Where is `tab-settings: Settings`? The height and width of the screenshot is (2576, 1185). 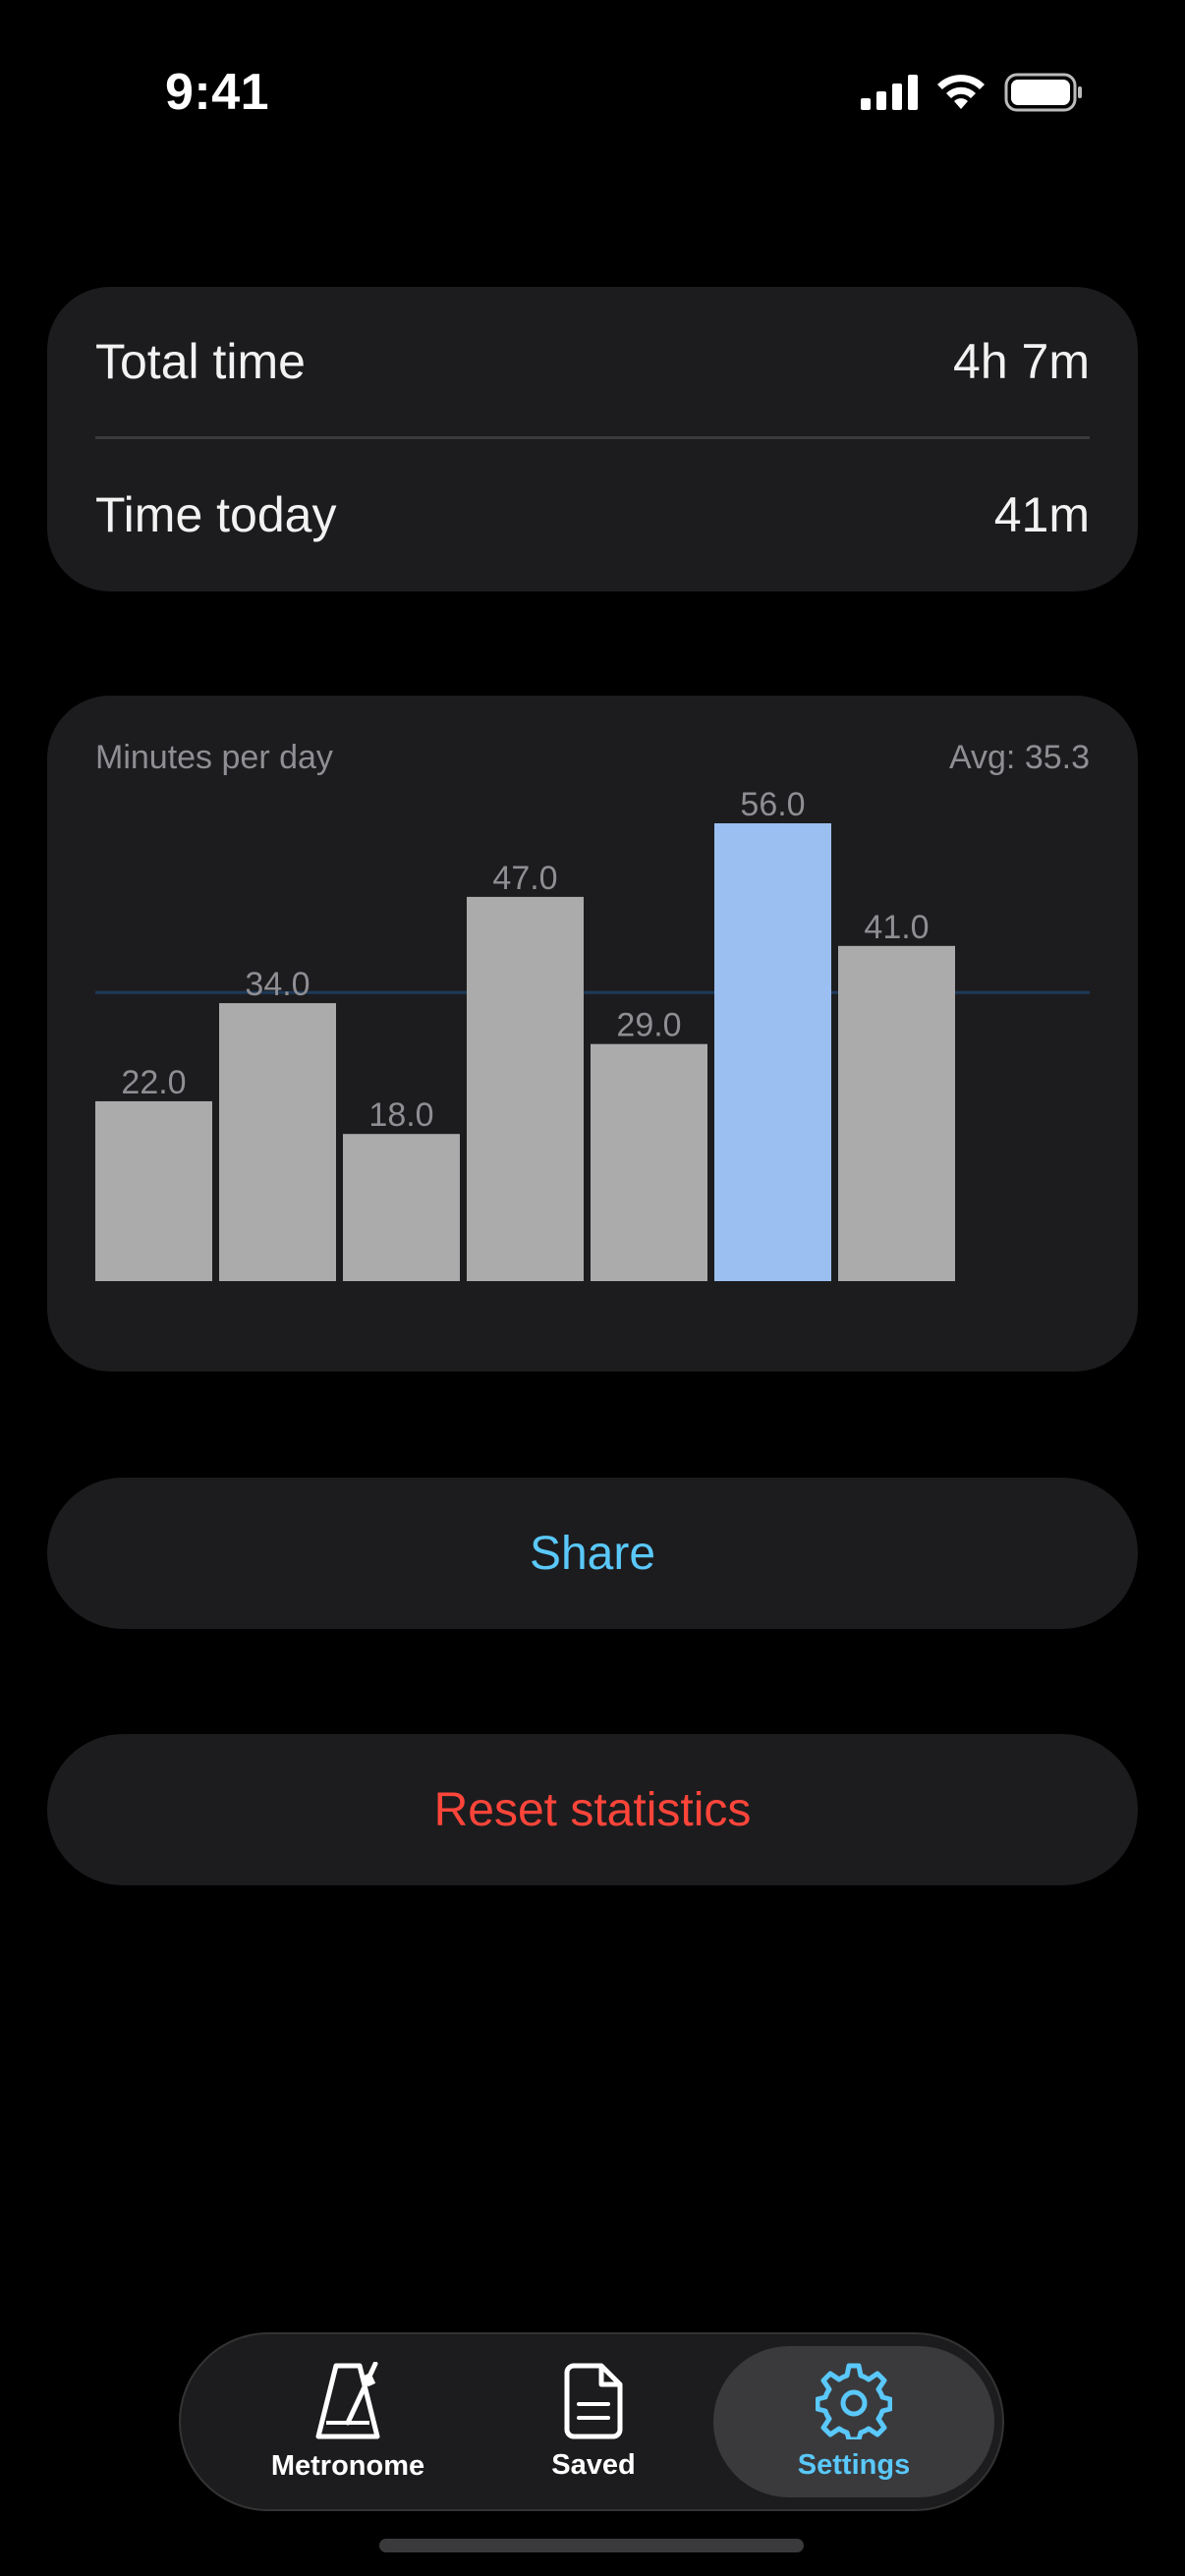
tab-settings: Settings is located at coordinates (854, 2421).